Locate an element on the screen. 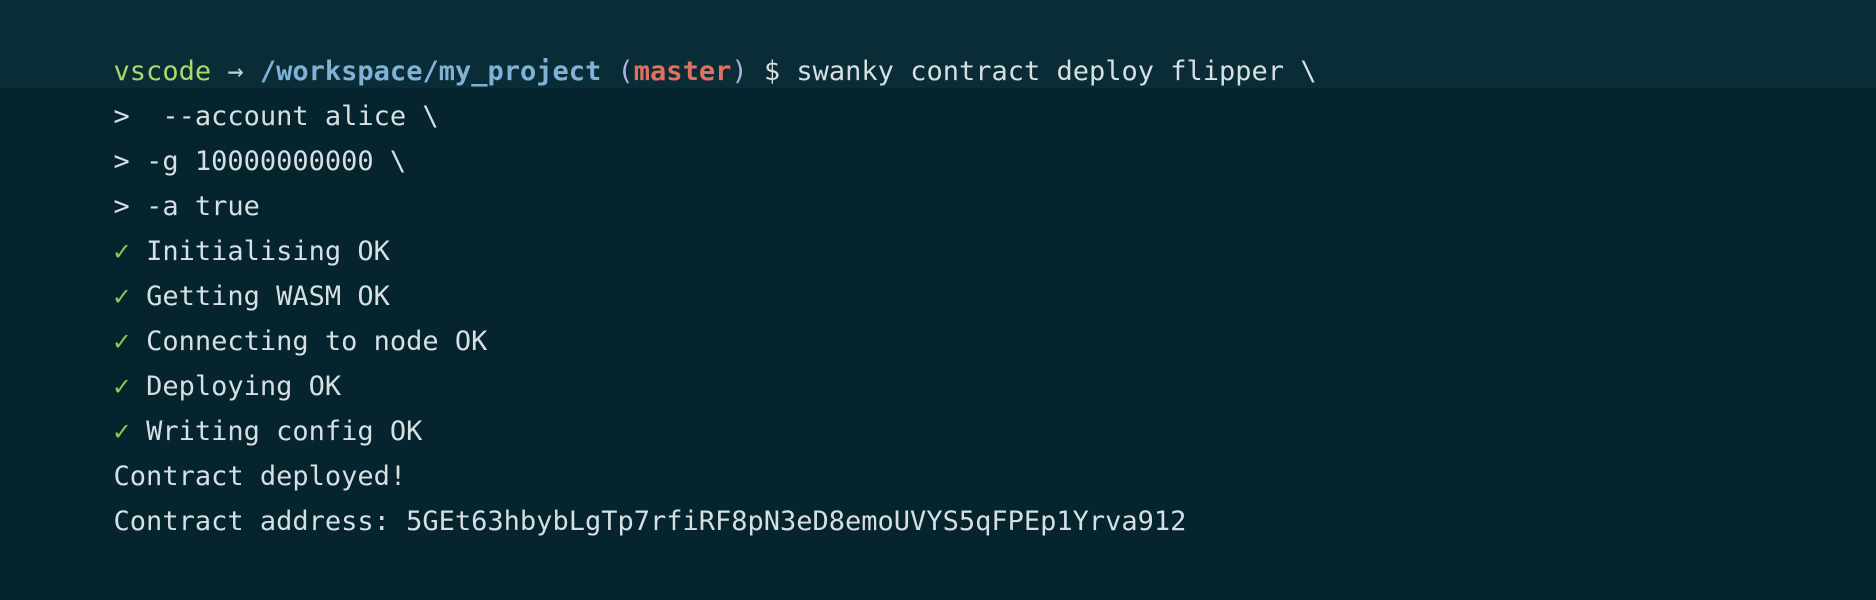 This screenshot has width=1876, height=600. branch-paren-open: ( is located at coordinates (625, 71).